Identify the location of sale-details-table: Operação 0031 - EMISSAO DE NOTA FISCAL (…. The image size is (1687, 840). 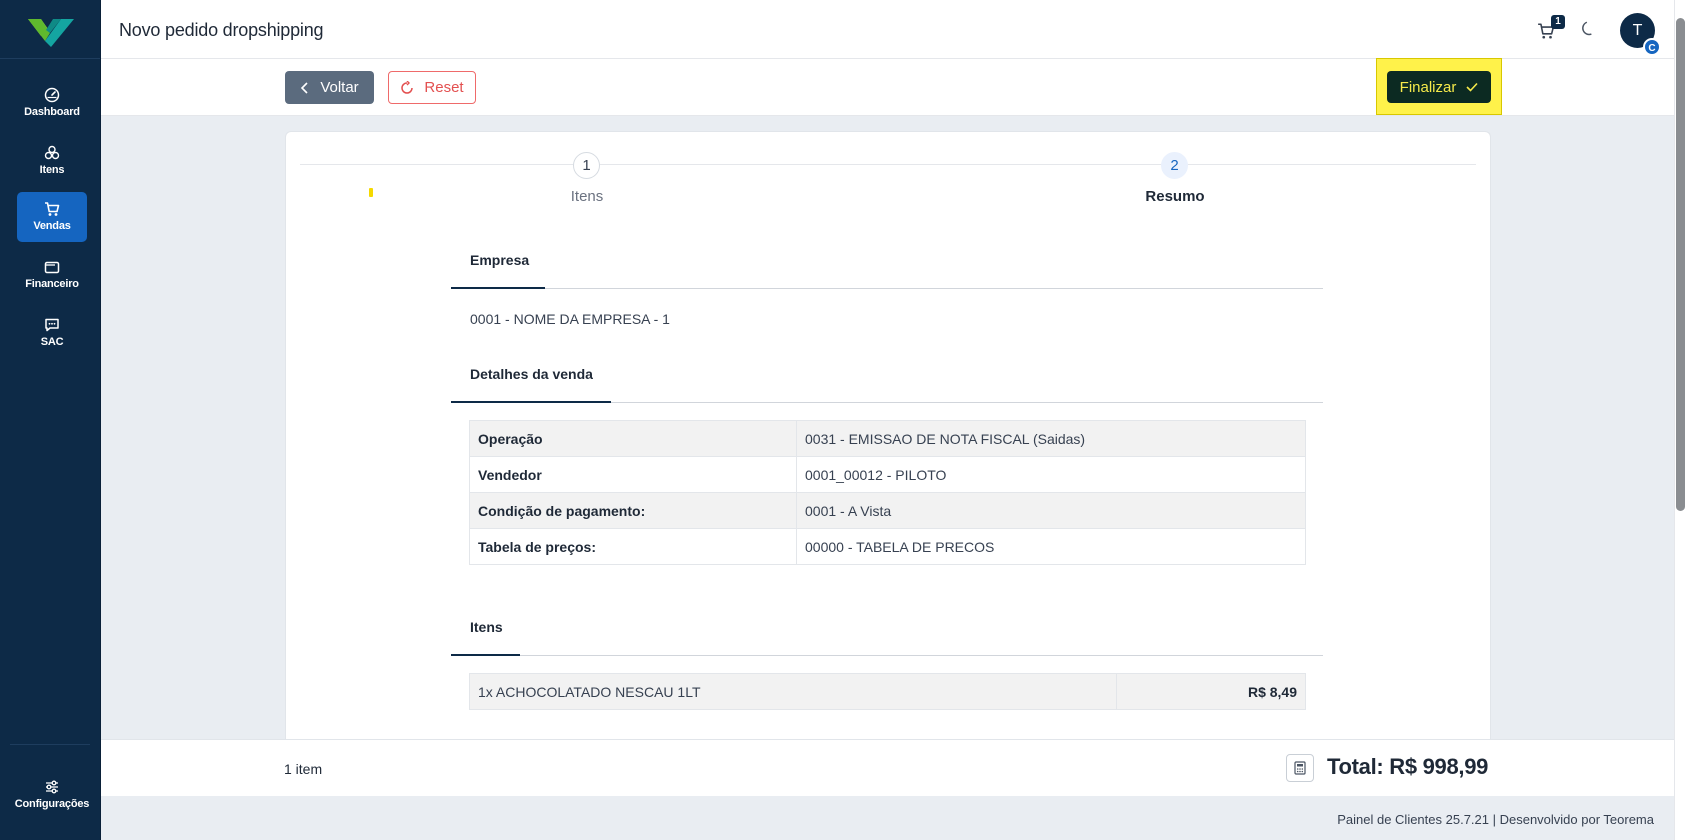
(887, 492).